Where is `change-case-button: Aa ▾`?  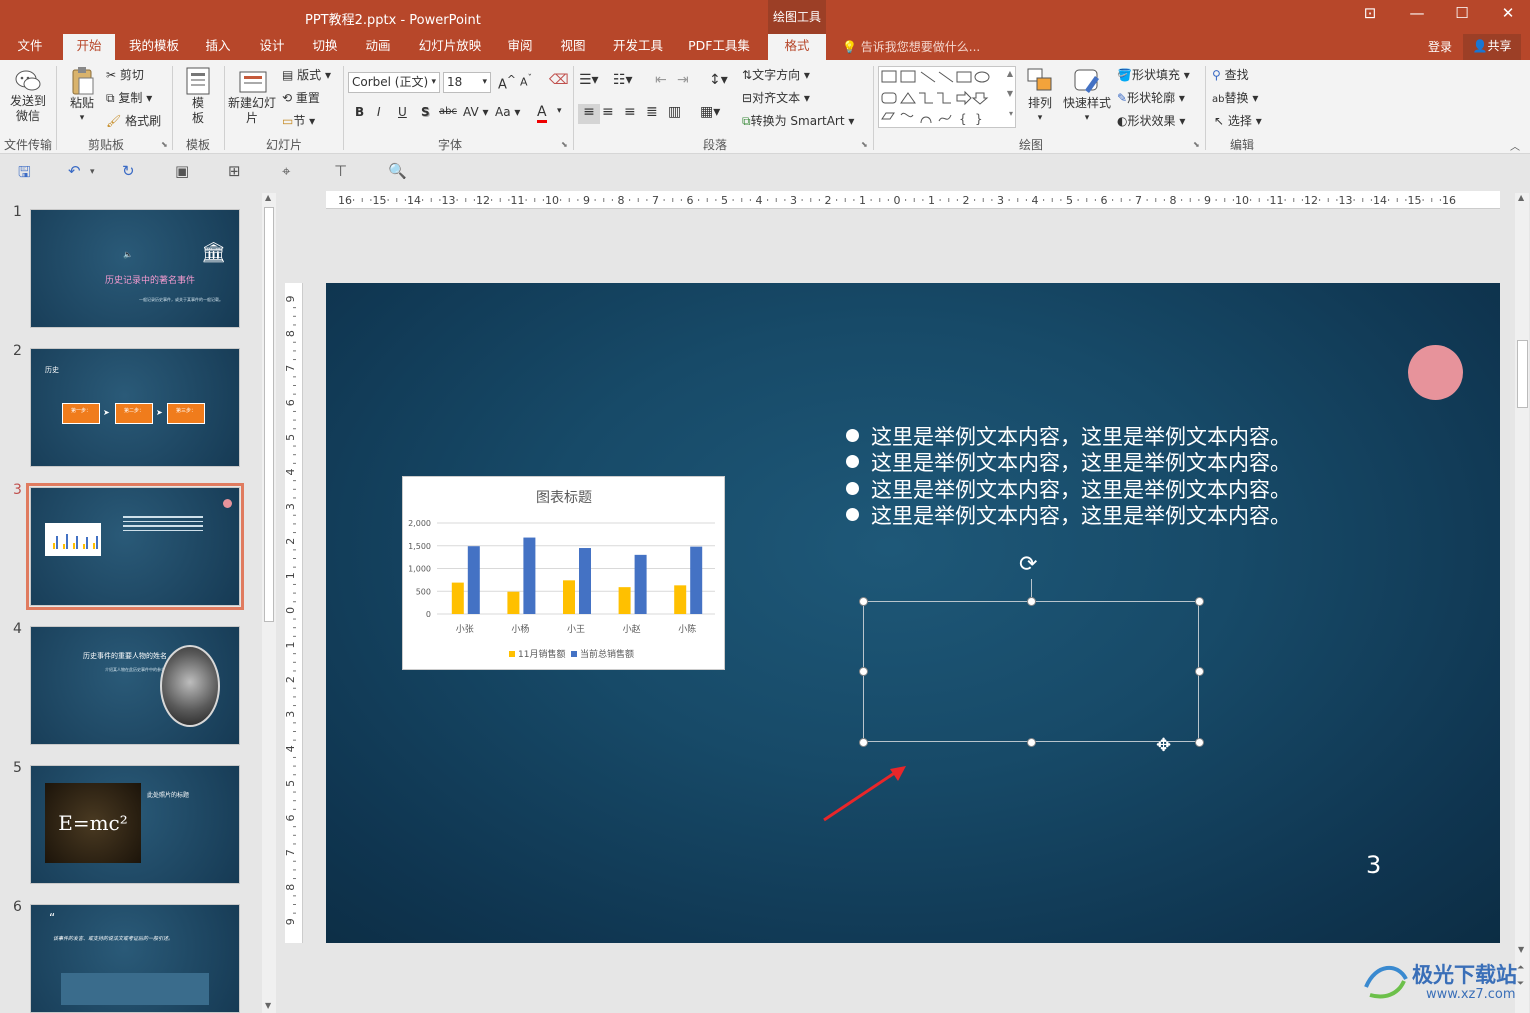 change-case-button: Aa ▾ is located at coordinates (507, 112).